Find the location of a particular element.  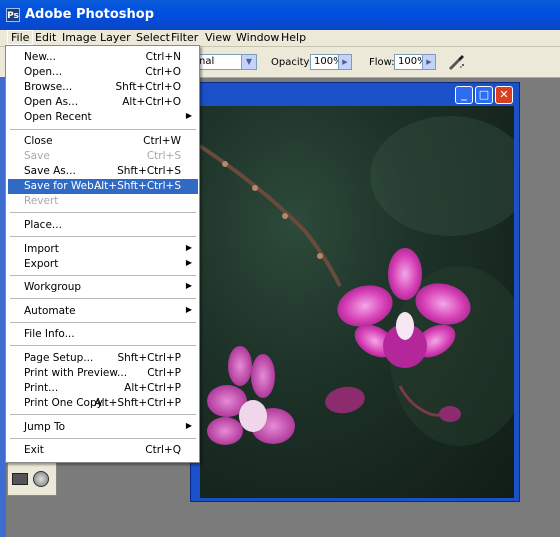

screen-mode-icon is located at coordinates (20, 479).